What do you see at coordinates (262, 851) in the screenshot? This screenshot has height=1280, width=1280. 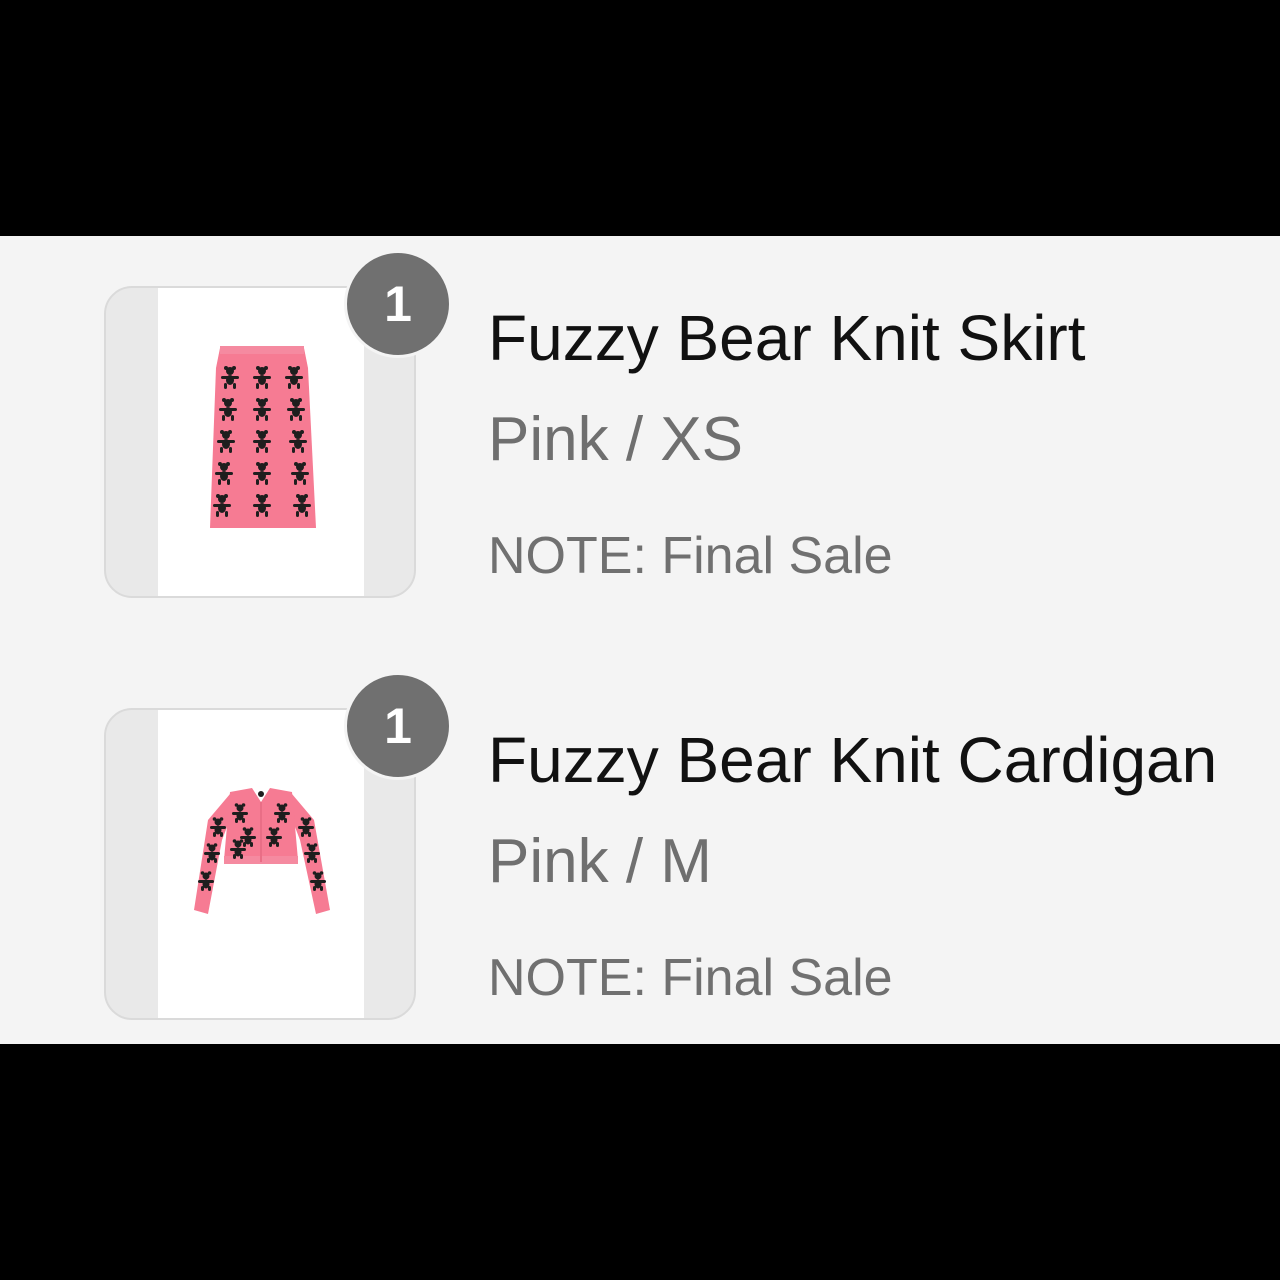 I see `cardigan-illustration` at bounding box center [262, 851].